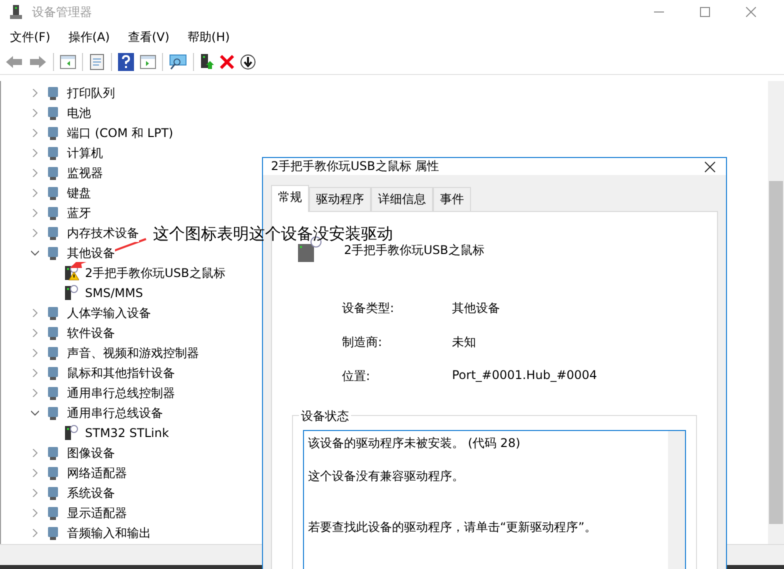 This screenshot has height=569, width=784. What do you see at coordinates (103, 233) in the screenshot?
I see `tree-item: 内存技术设备` at bounding box center [103, 233].